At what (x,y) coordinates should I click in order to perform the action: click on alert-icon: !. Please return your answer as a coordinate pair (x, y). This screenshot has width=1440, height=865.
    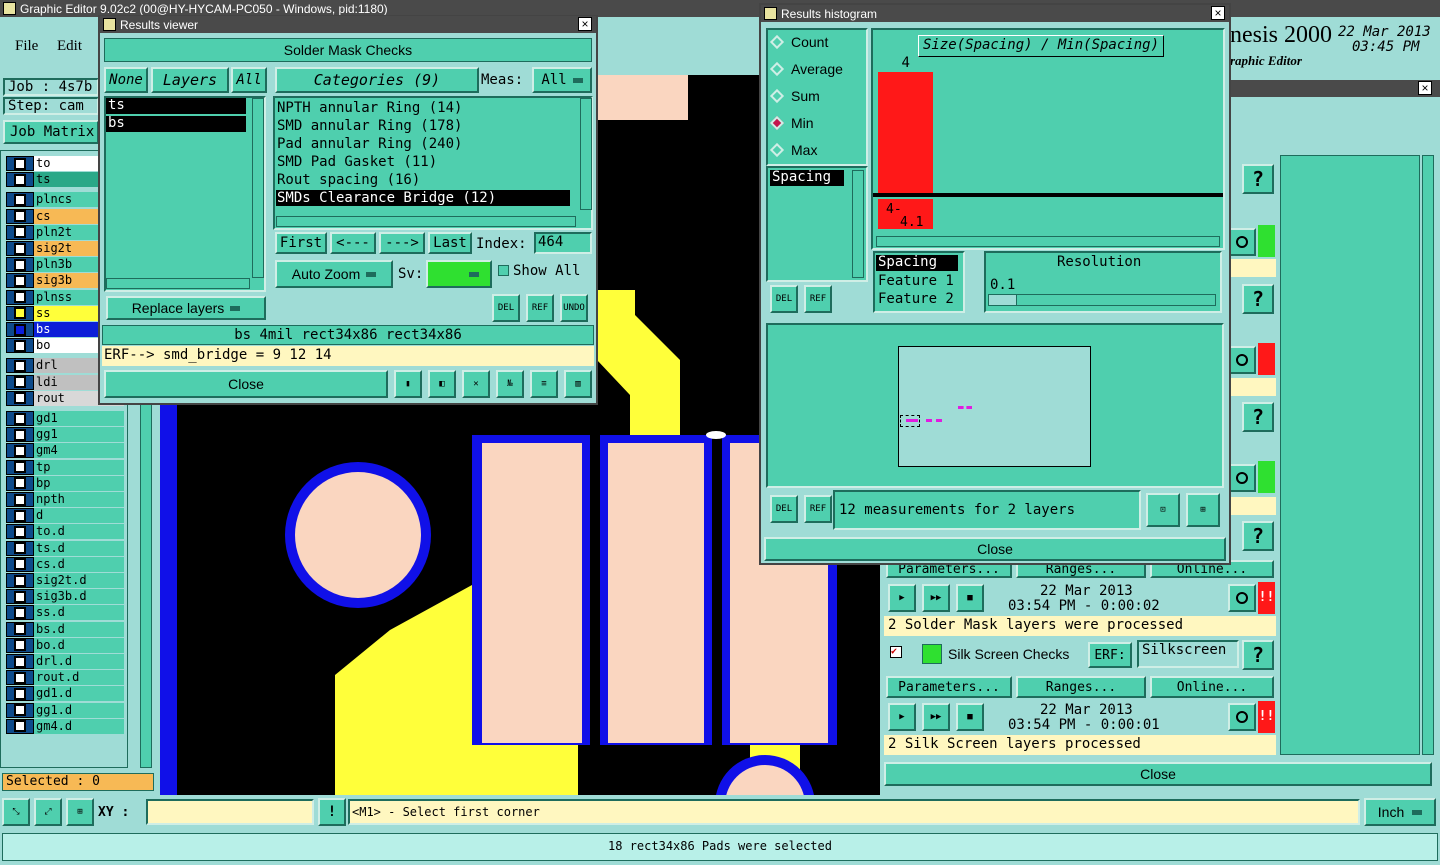
    Looking at the image, I should click on (332, 812).